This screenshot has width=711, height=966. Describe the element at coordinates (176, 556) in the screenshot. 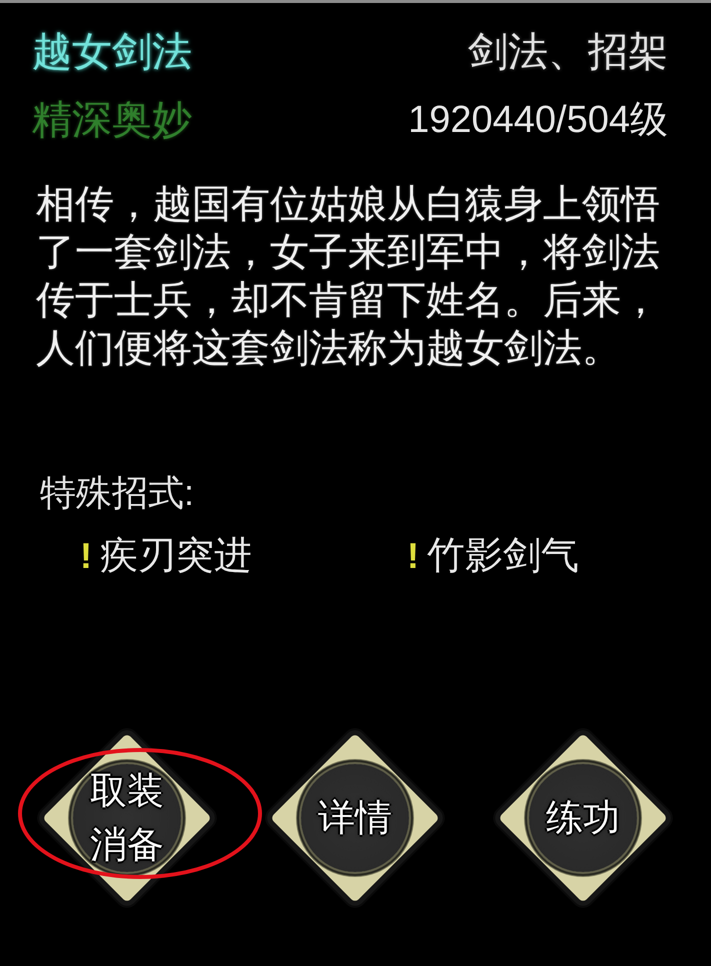

I see `special-move-name: 疾刃突进` at that location.